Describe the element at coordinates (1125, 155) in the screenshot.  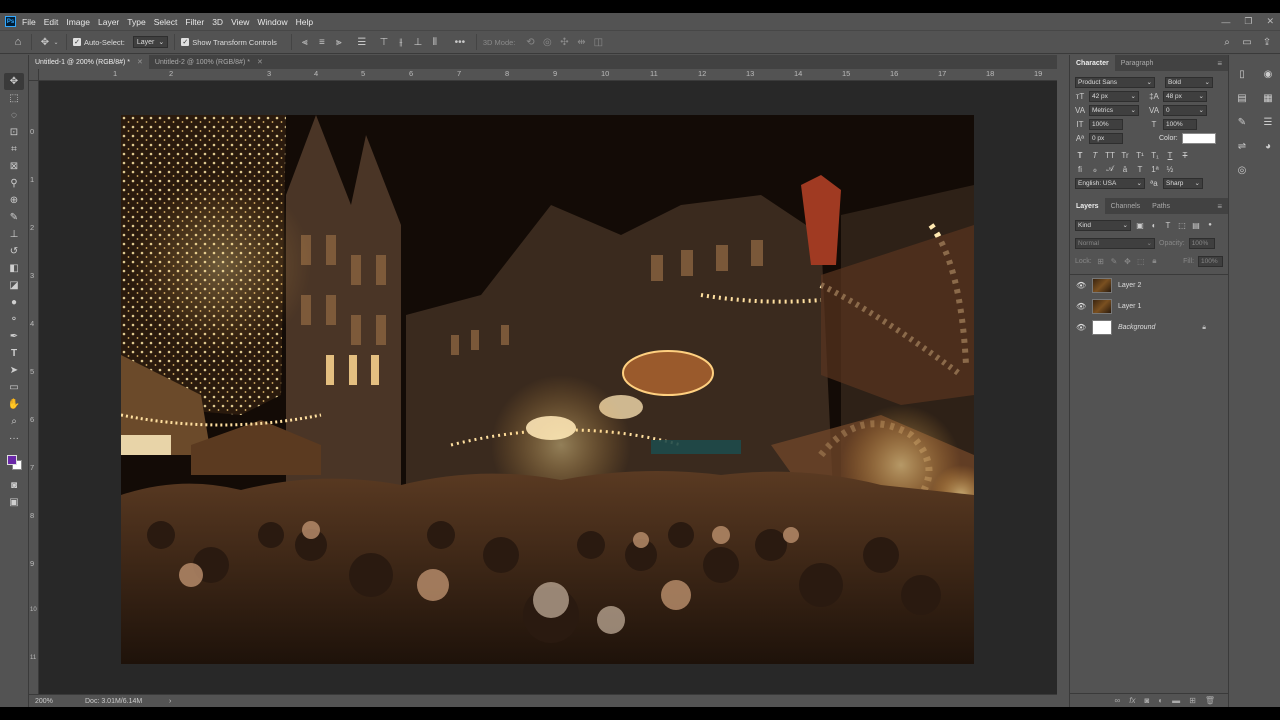
I see `small-caps-button: Tr` at that location.